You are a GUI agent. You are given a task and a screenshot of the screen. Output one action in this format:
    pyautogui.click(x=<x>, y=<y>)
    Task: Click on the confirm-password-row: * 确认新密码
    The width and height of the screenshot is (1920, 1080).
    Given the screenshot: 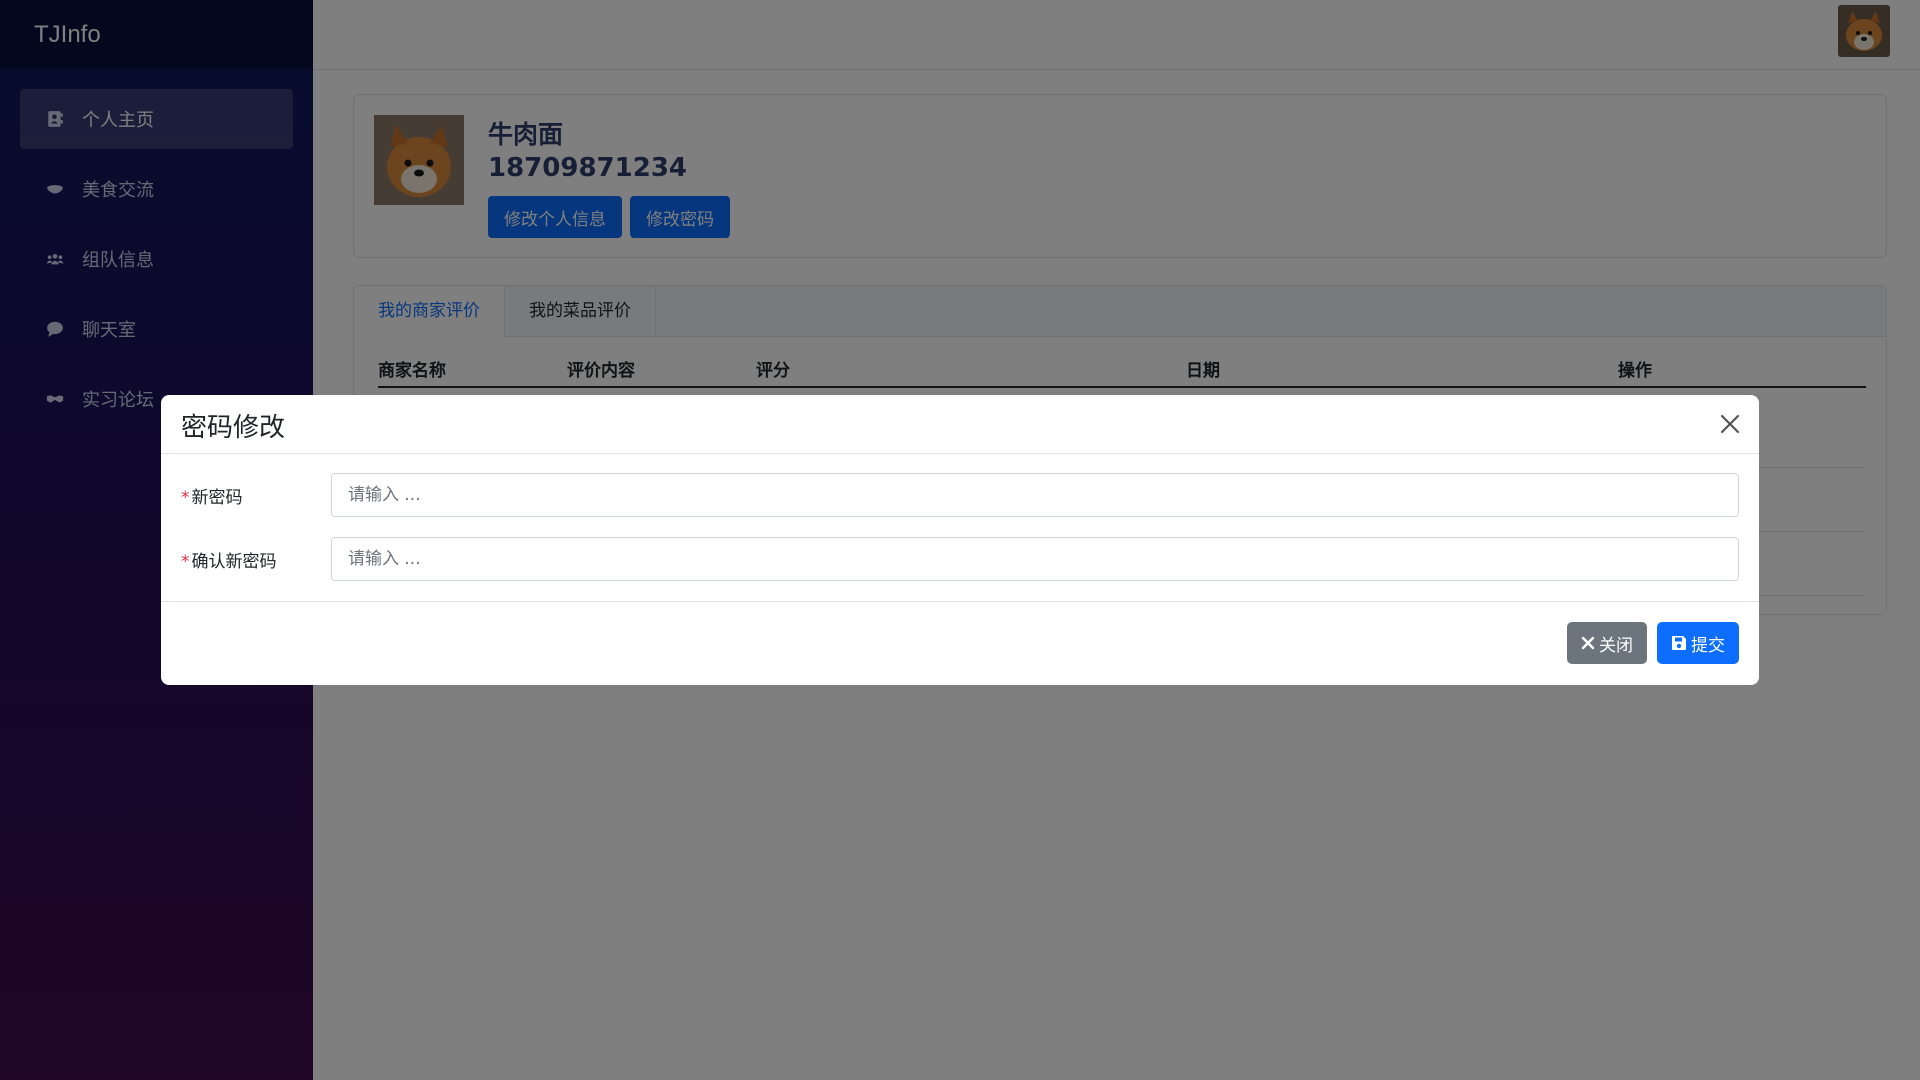 What is the action you would take?
    pyautogui.click(x=960, y=559)
    